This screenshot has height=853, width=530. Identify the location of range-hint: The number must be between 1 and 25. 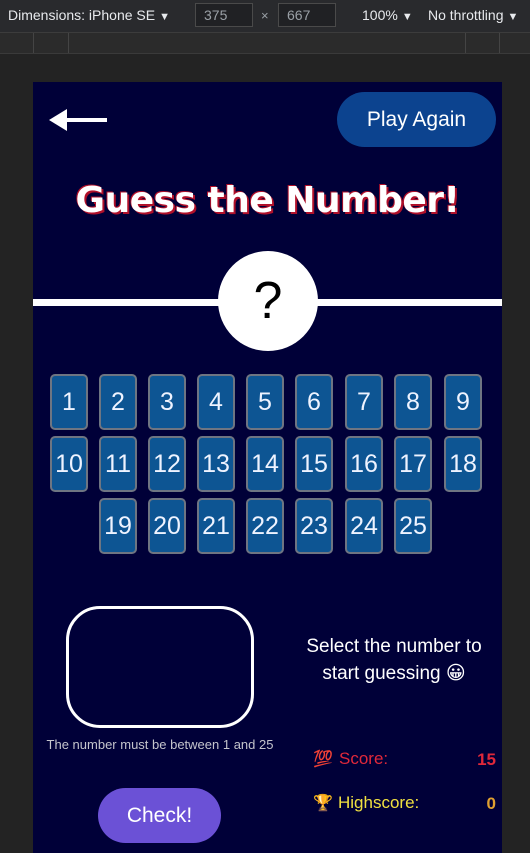
(160, 744).